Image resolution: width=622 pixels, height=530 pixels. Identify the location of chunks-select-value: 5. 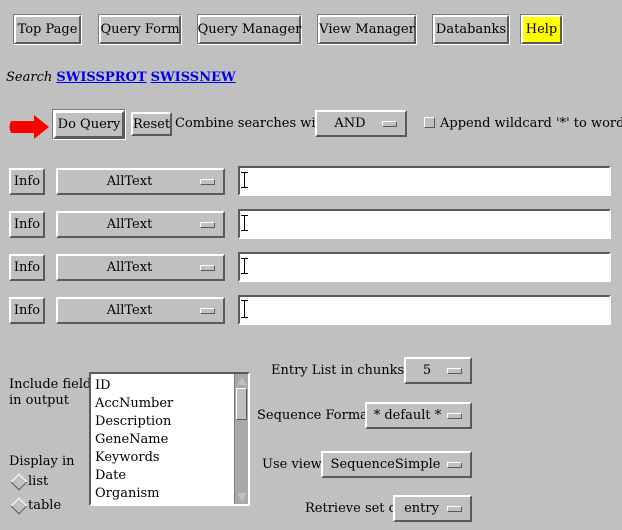
(427, 370).